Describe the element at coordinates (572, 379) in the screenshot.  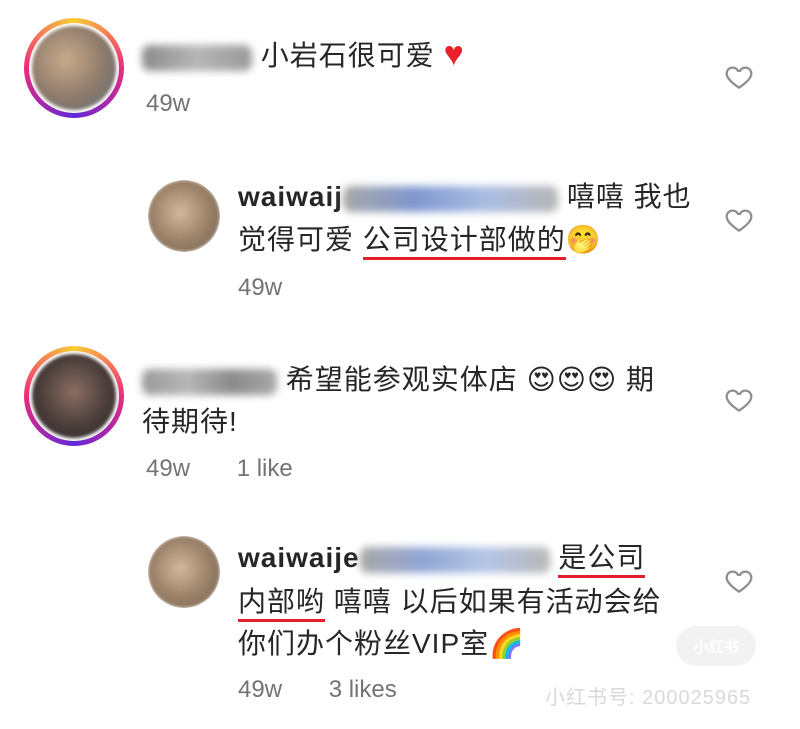
I see `heart-eyes-emoji: 😍😍😍` at that location.